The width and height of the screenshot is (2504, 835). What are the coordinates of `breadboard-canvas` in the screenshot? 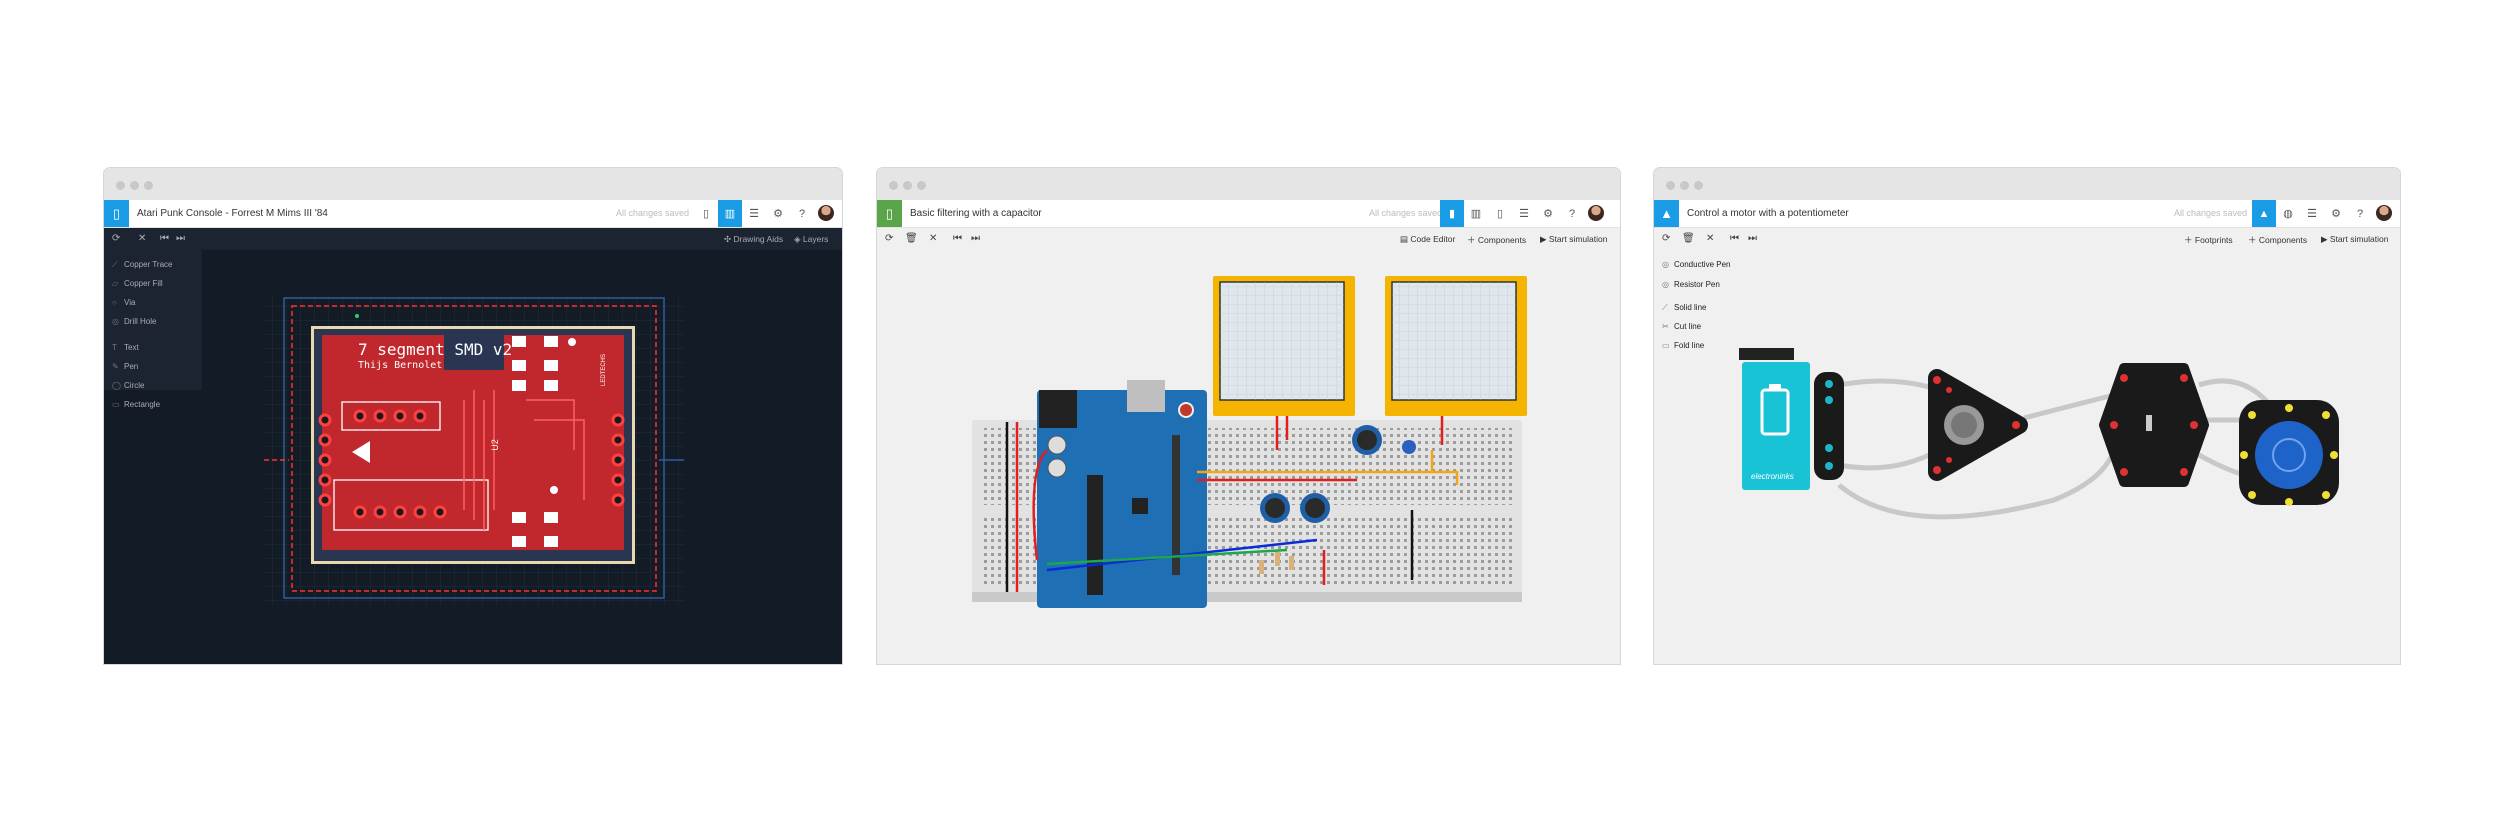 It's located at (1248, 457).